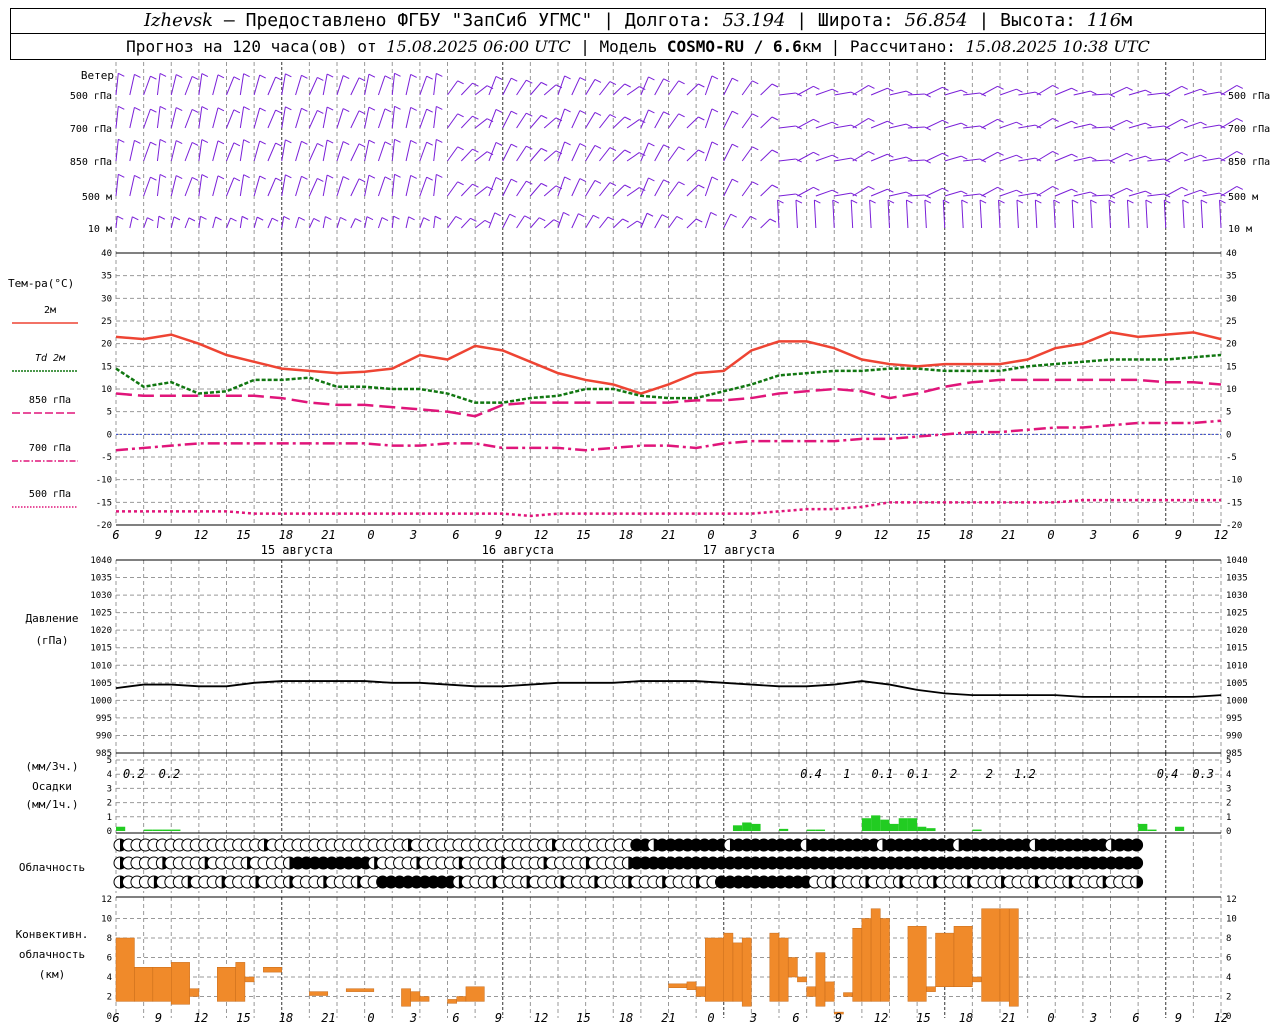  What do you see at coordinates (1237, 631) in the screenshot?
I see `pressure-tick-right: 1020` at bounding box center [1237, 631].